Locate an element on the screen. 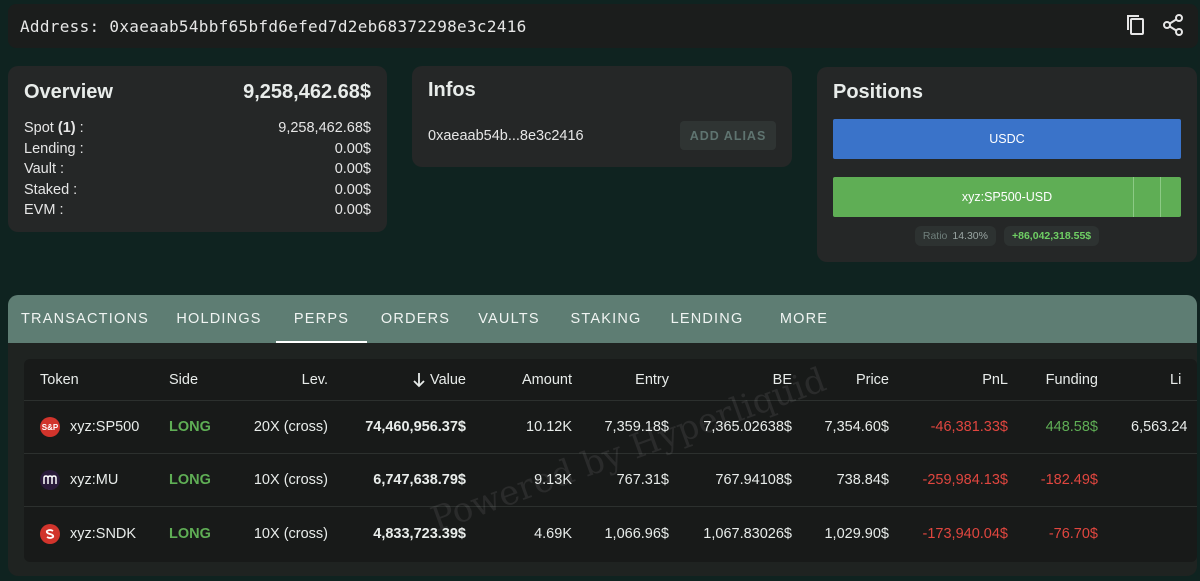 The image size is (1200, 581). value-cell: 74,460,956.37$ is located at coordinates (415, 427).